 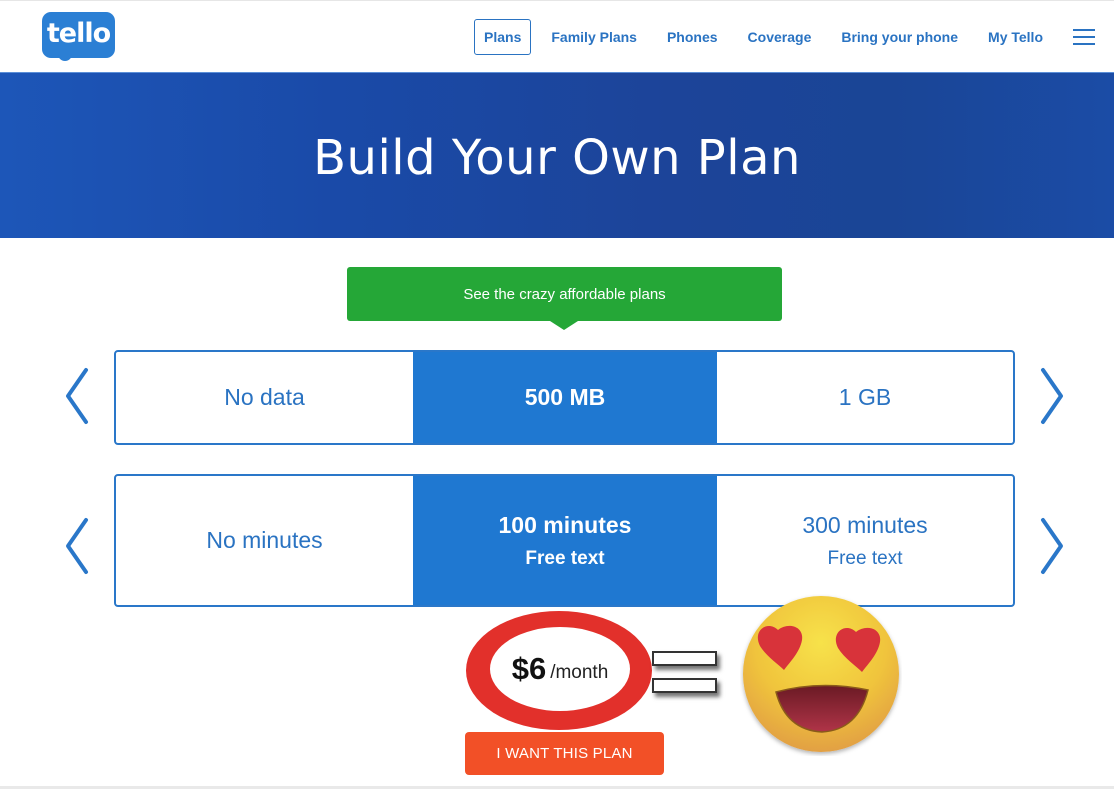 I want to click on nav-family-plans: Family Plans, so click(x=594, y=37).